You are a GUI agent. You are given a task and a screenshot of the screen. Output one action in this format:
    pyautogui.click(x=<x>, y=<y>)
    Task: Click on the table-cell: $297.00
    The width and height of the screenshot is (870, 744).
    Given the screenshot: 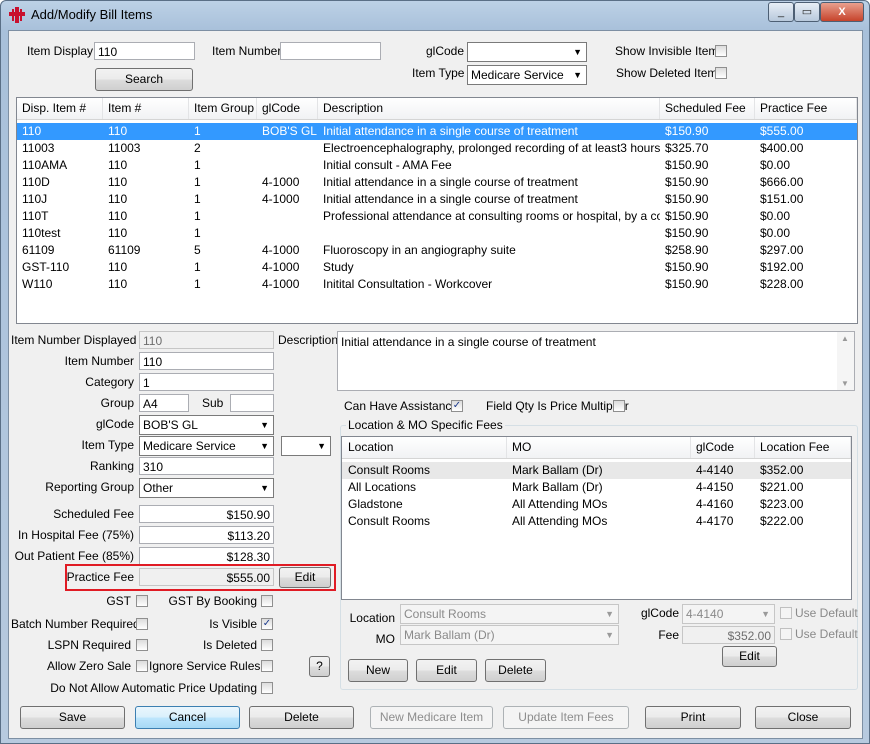 What is the action you would take?
    pyautogui.click(x=782, y=250)
    